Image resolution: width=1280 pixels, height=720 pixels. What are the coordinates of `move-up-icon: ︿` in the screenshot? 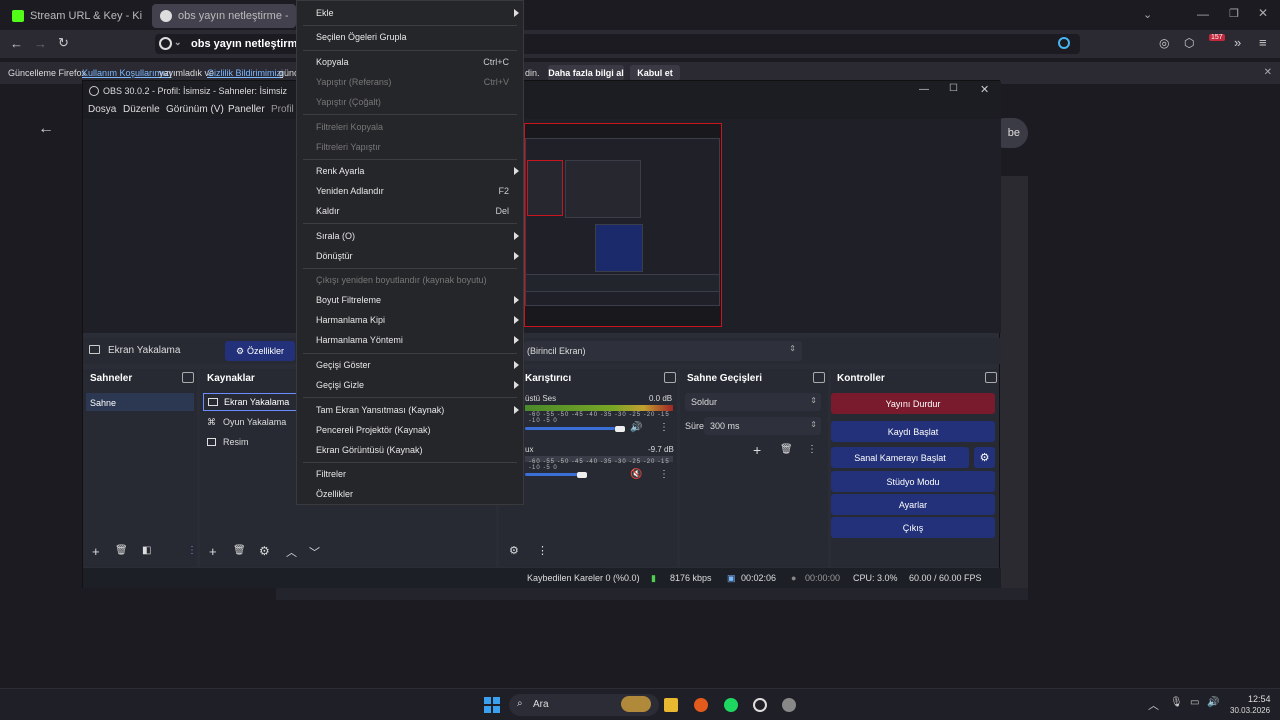 It's located at (291, 552).